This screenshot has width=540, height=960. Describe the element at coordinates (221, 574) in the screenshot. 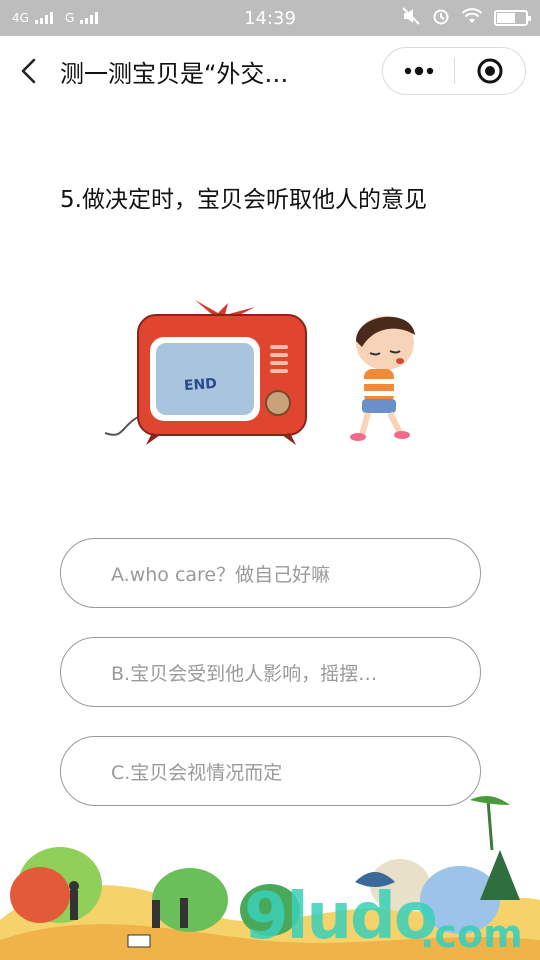

I see `option-a-label: A.who care？做自己好嘛` at that location.